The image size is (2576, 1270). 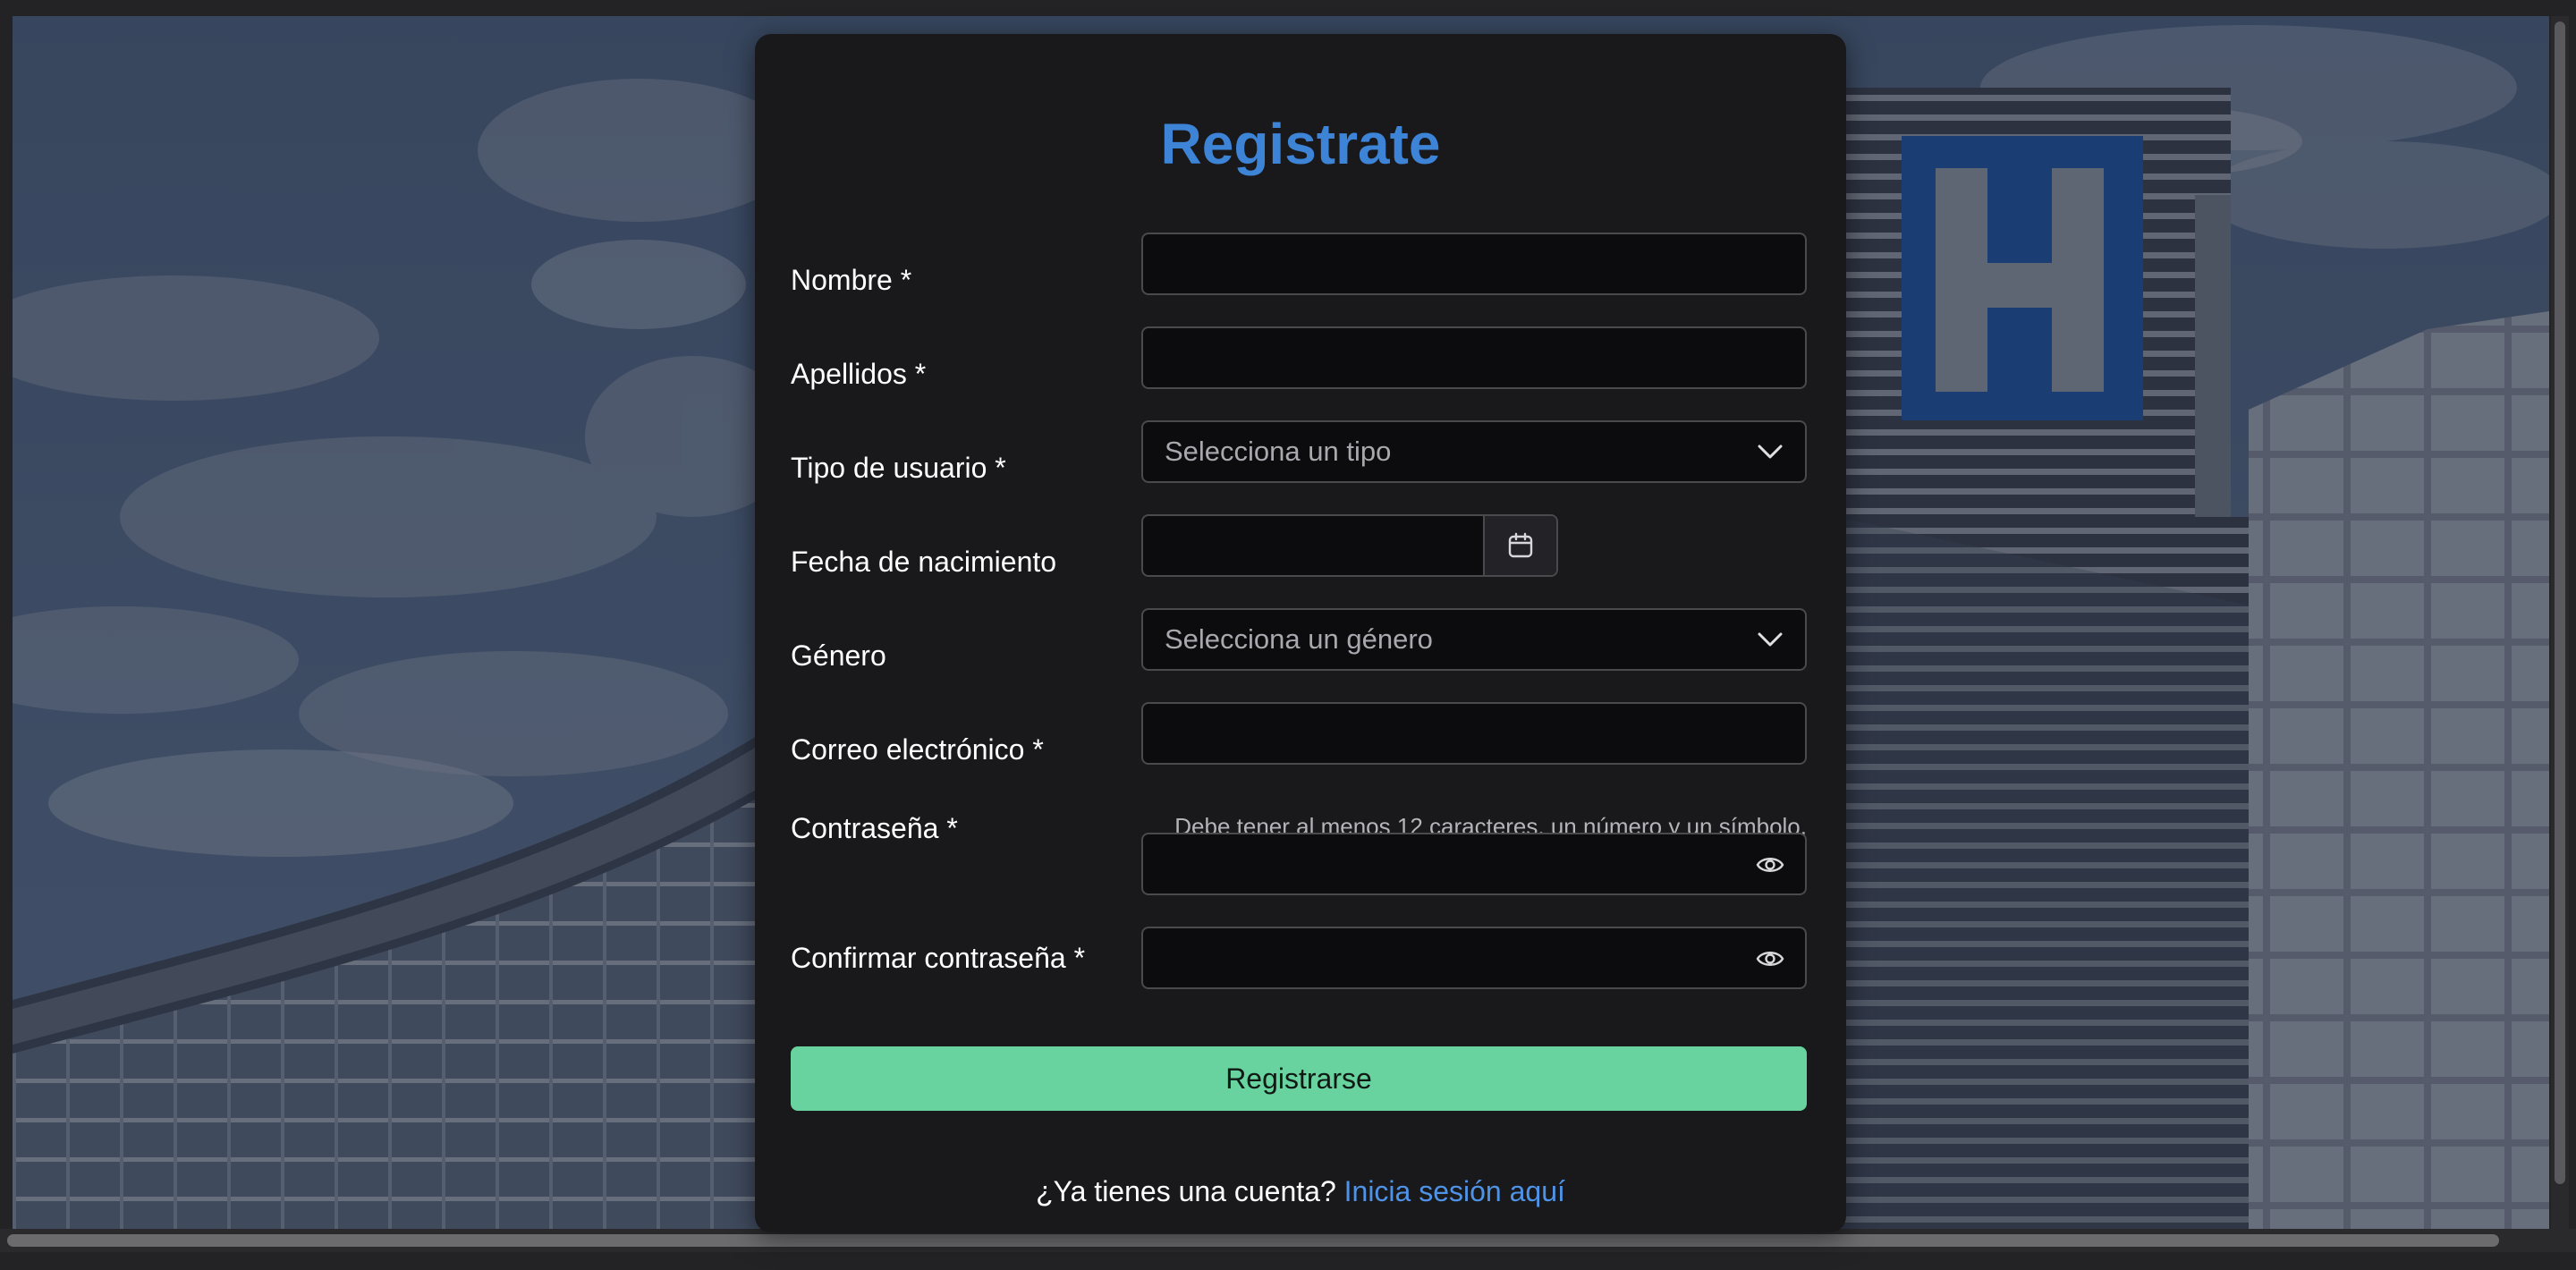 I want to click on fecha-nacimiento-label: Fecha de nacimiento, so click(x=924, y=562).